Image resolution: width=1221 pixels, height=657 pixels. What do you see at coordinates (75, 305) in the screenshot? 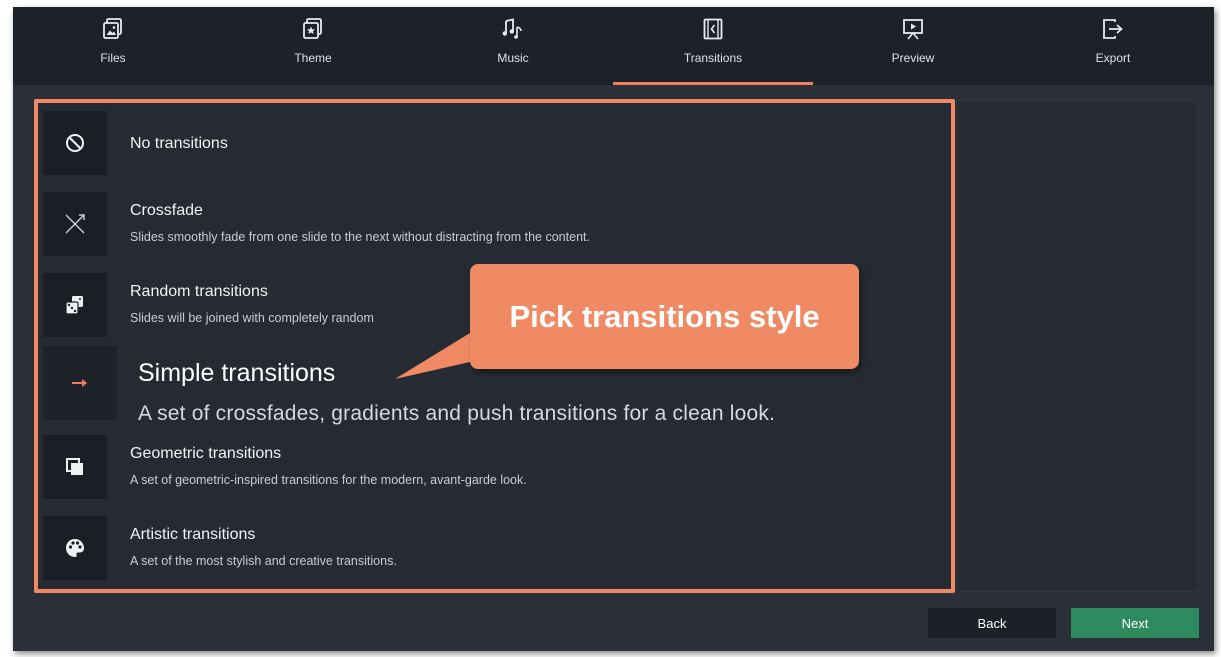
I see `dice-icon` at bounding box center [75, 305].